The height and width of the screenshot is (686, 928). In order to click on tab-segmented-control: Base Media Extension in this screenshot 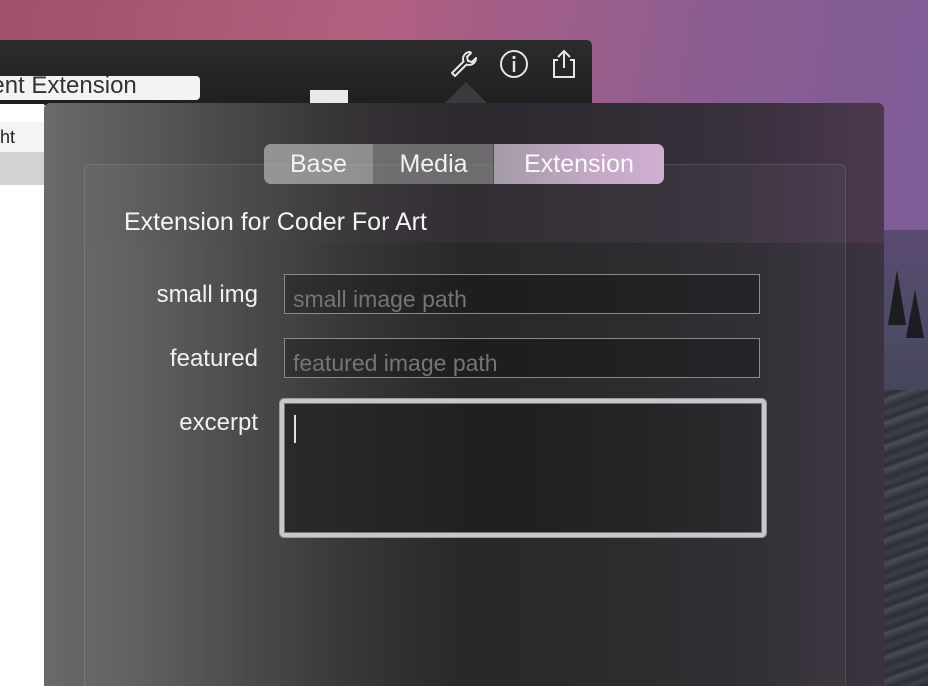, I will do `click(464, 164)`.